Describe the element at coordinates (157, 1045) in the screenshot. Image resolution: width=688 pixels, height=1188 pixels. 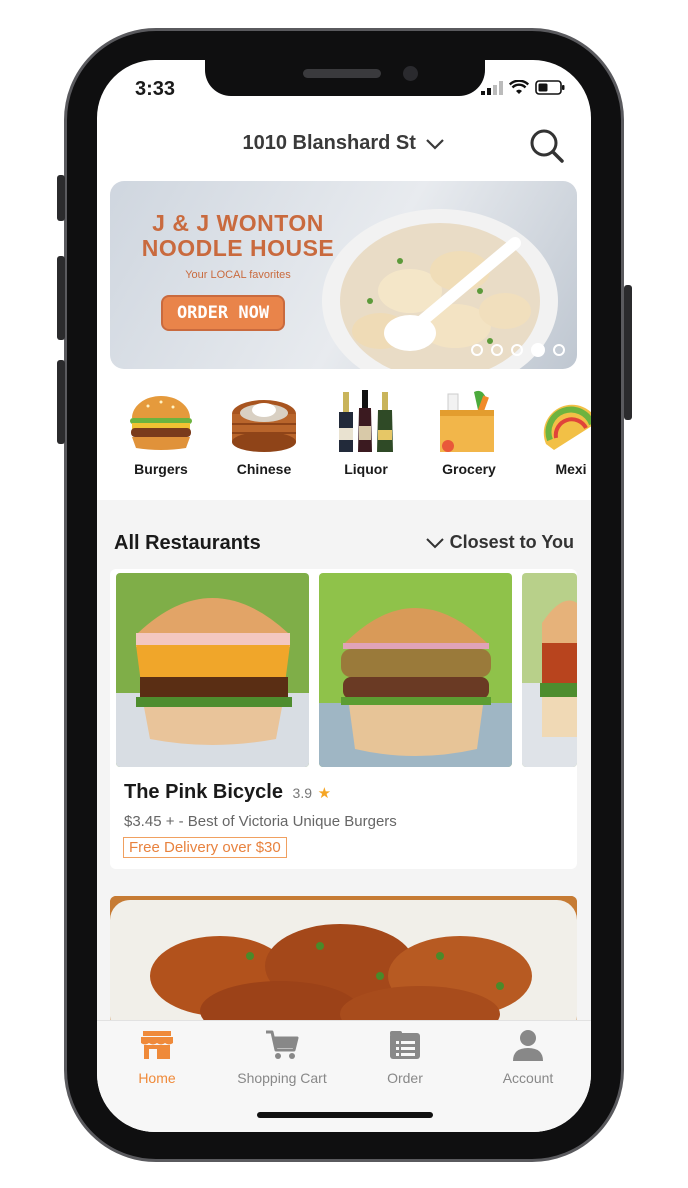
I see `store-icon` at that location.